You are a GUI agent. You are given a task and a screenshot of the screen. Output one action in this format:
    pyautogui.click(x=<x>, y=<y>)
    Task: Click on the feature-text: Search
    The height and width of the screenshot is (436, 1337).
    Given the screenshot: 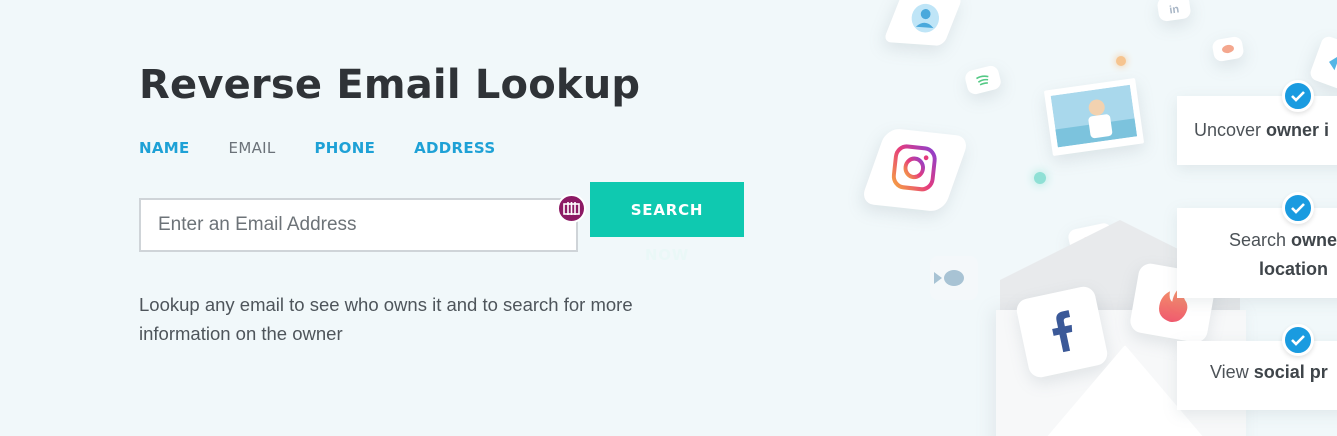 What is the action you would take?
    pyautogui.click(x=1260, y=240)
    